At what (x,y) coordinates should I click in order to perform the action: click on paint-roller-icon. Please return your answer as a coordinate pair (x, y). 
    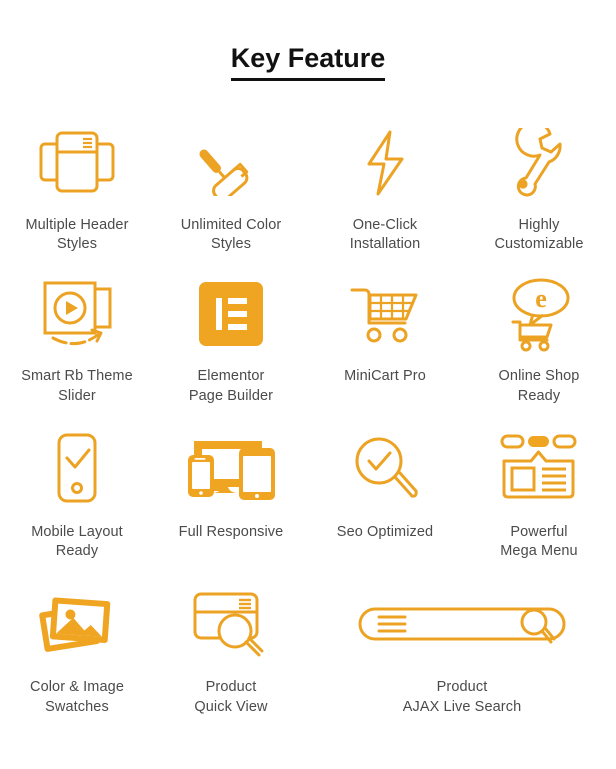
    Looking at the image, I should click on (231, 160).